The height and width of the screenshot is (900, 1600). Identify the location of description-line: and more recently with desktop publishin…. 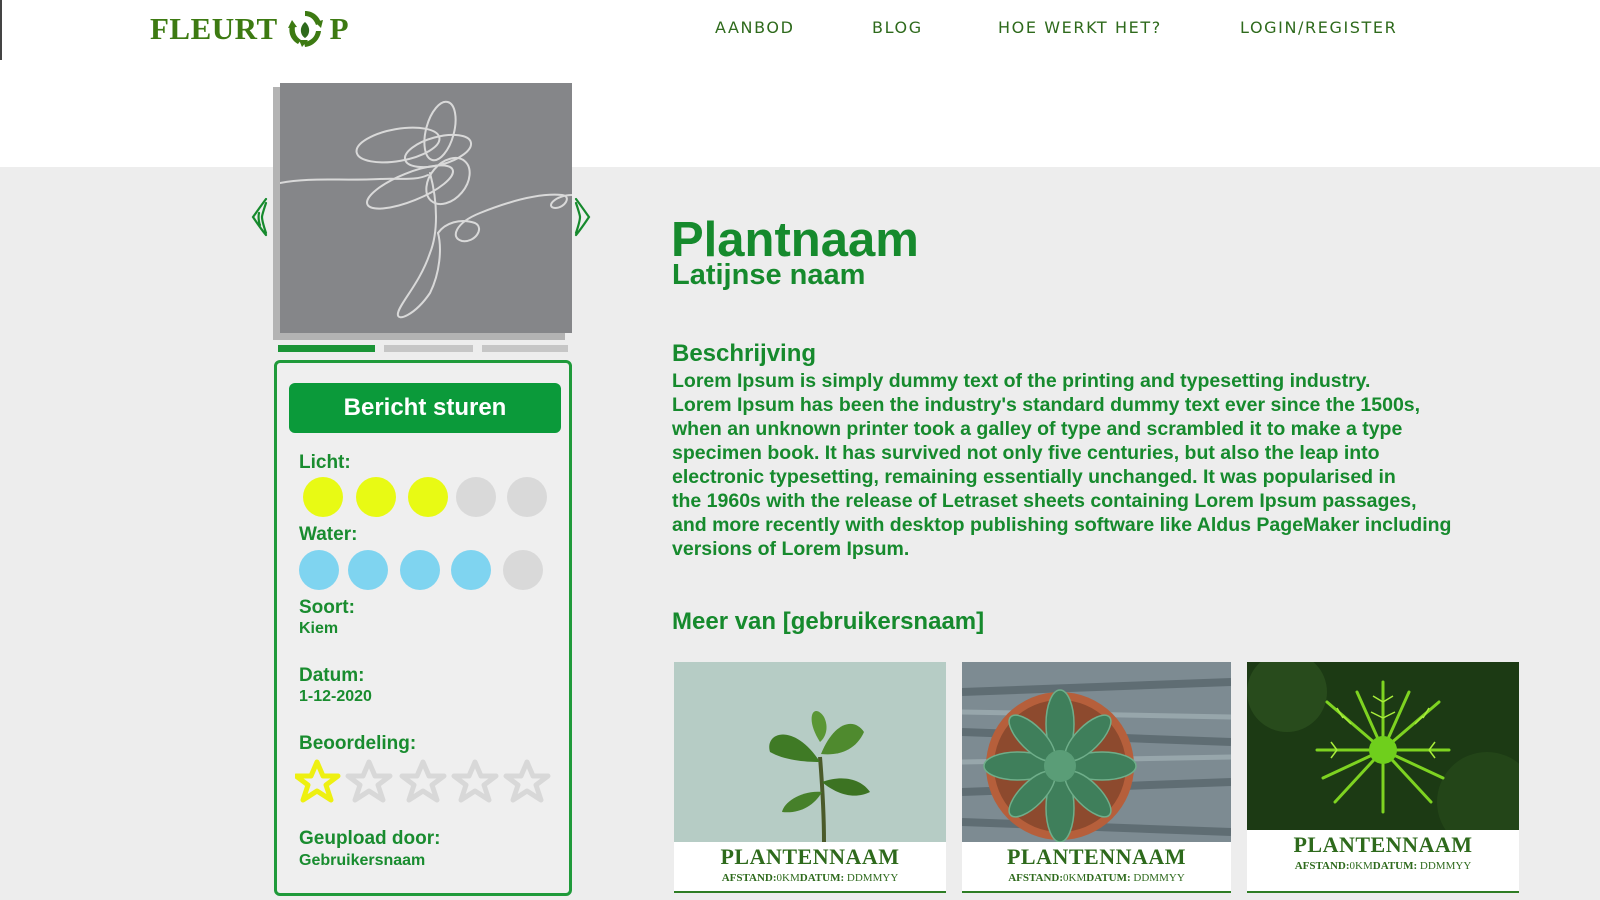
(1062, 525).